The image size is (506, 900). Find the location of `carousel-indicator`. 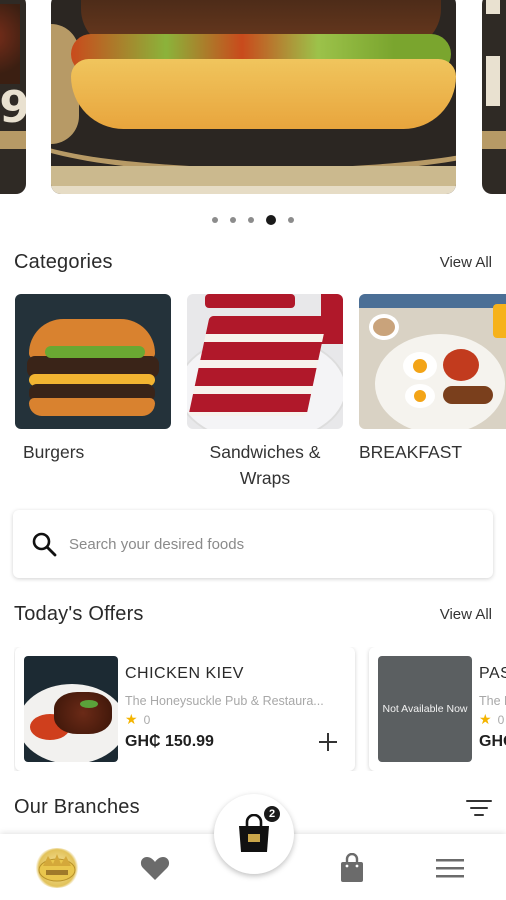

carousel-indicator is located at coordinates (253, 220).